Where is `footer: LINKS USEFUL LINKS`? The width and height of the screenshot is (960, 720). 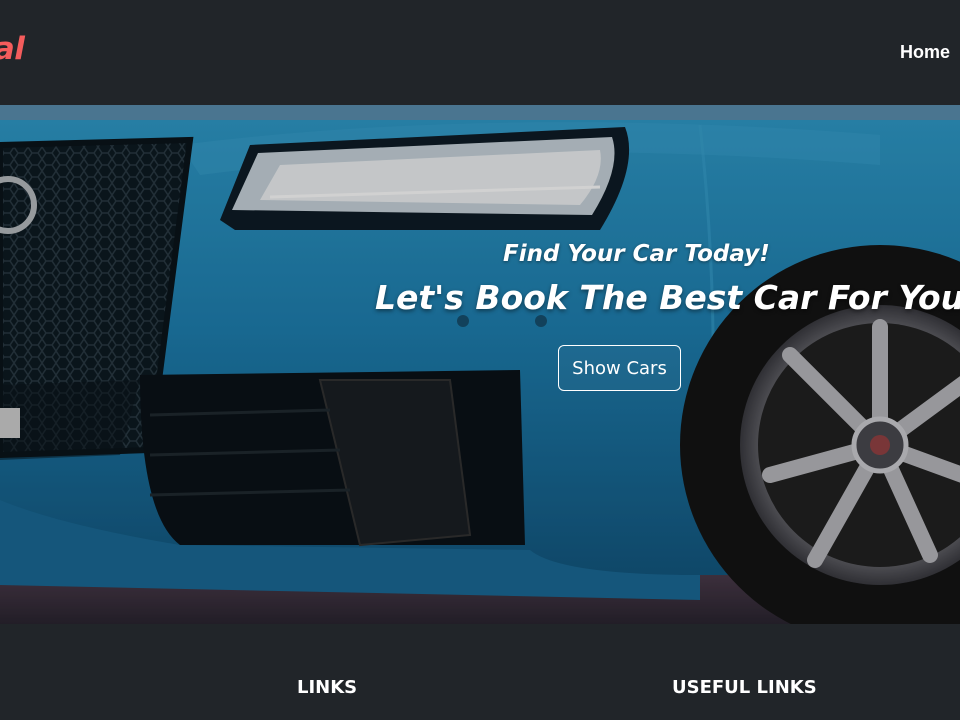 footer: LINKS USEFUL LINKS is located at coordinates (480, 672).